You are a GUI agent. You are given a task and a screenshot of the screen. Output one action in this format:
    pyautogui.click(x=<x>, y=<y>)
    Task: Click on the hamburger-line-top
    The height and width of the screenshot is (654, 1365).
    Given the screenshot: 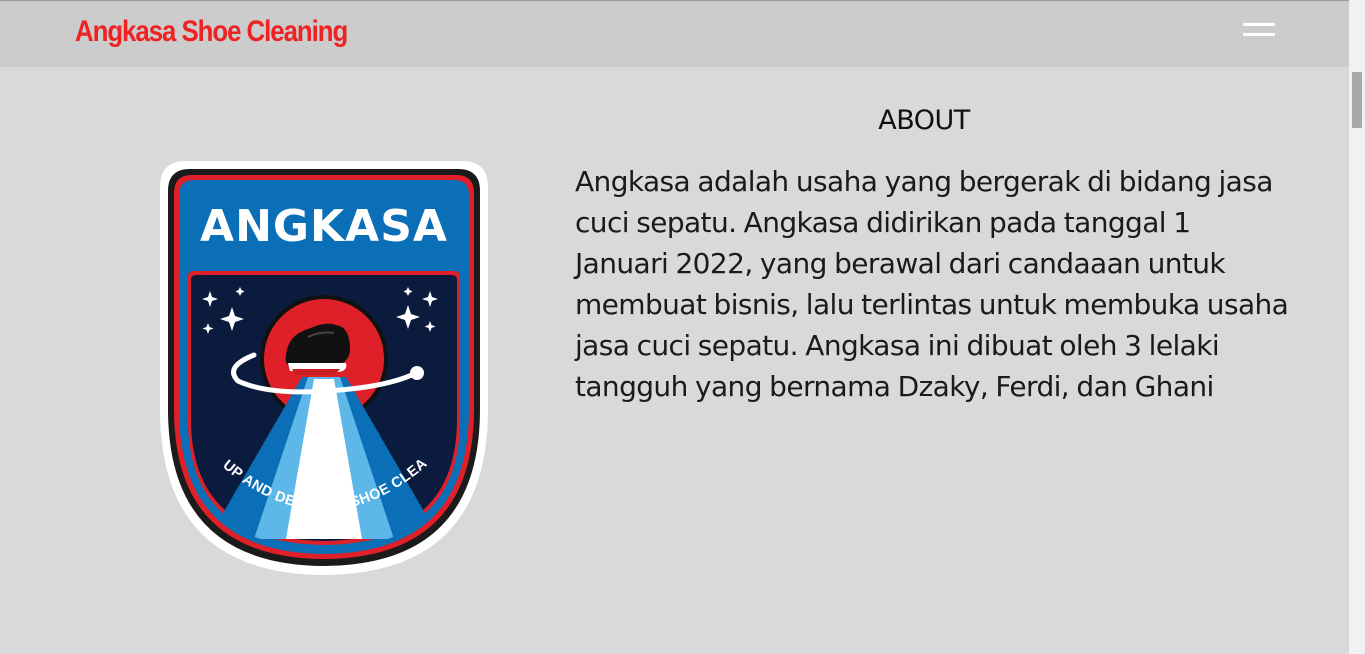 What is the action you would take?
    pyautogui.click(x=1259, y=24)
    